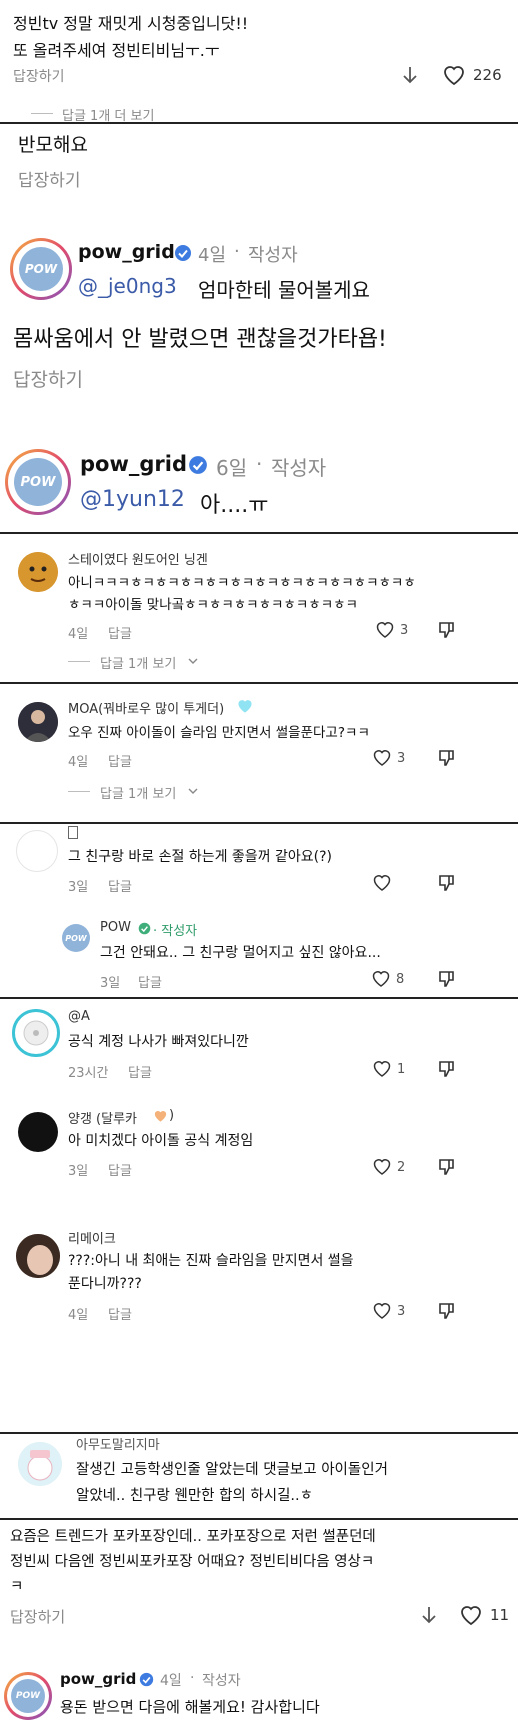 This screenshot has width=518, height=1725. What do you see at coordinates (193, 1537) in the screenshot?
I see `comment-text-line: 요즘은 트렌드가 포카포장인데.. 포카포장으로 저런 썰푼던데` at bounding box center [193, 1537].